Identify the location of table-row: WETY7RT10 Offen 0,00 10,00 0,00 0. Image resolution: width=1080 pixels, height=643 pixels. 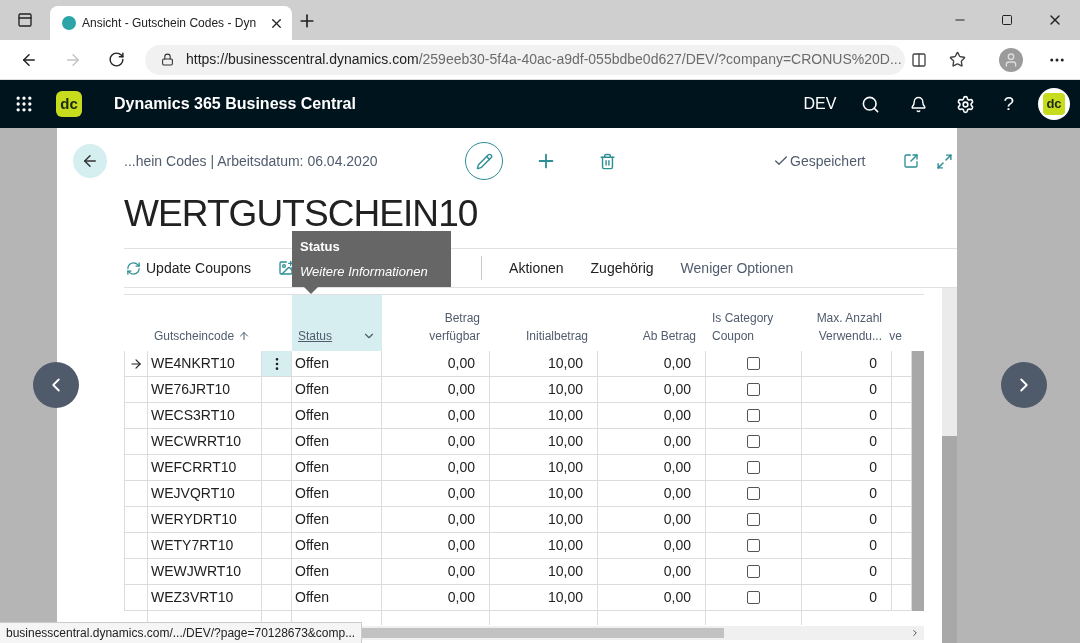
(518, 546).